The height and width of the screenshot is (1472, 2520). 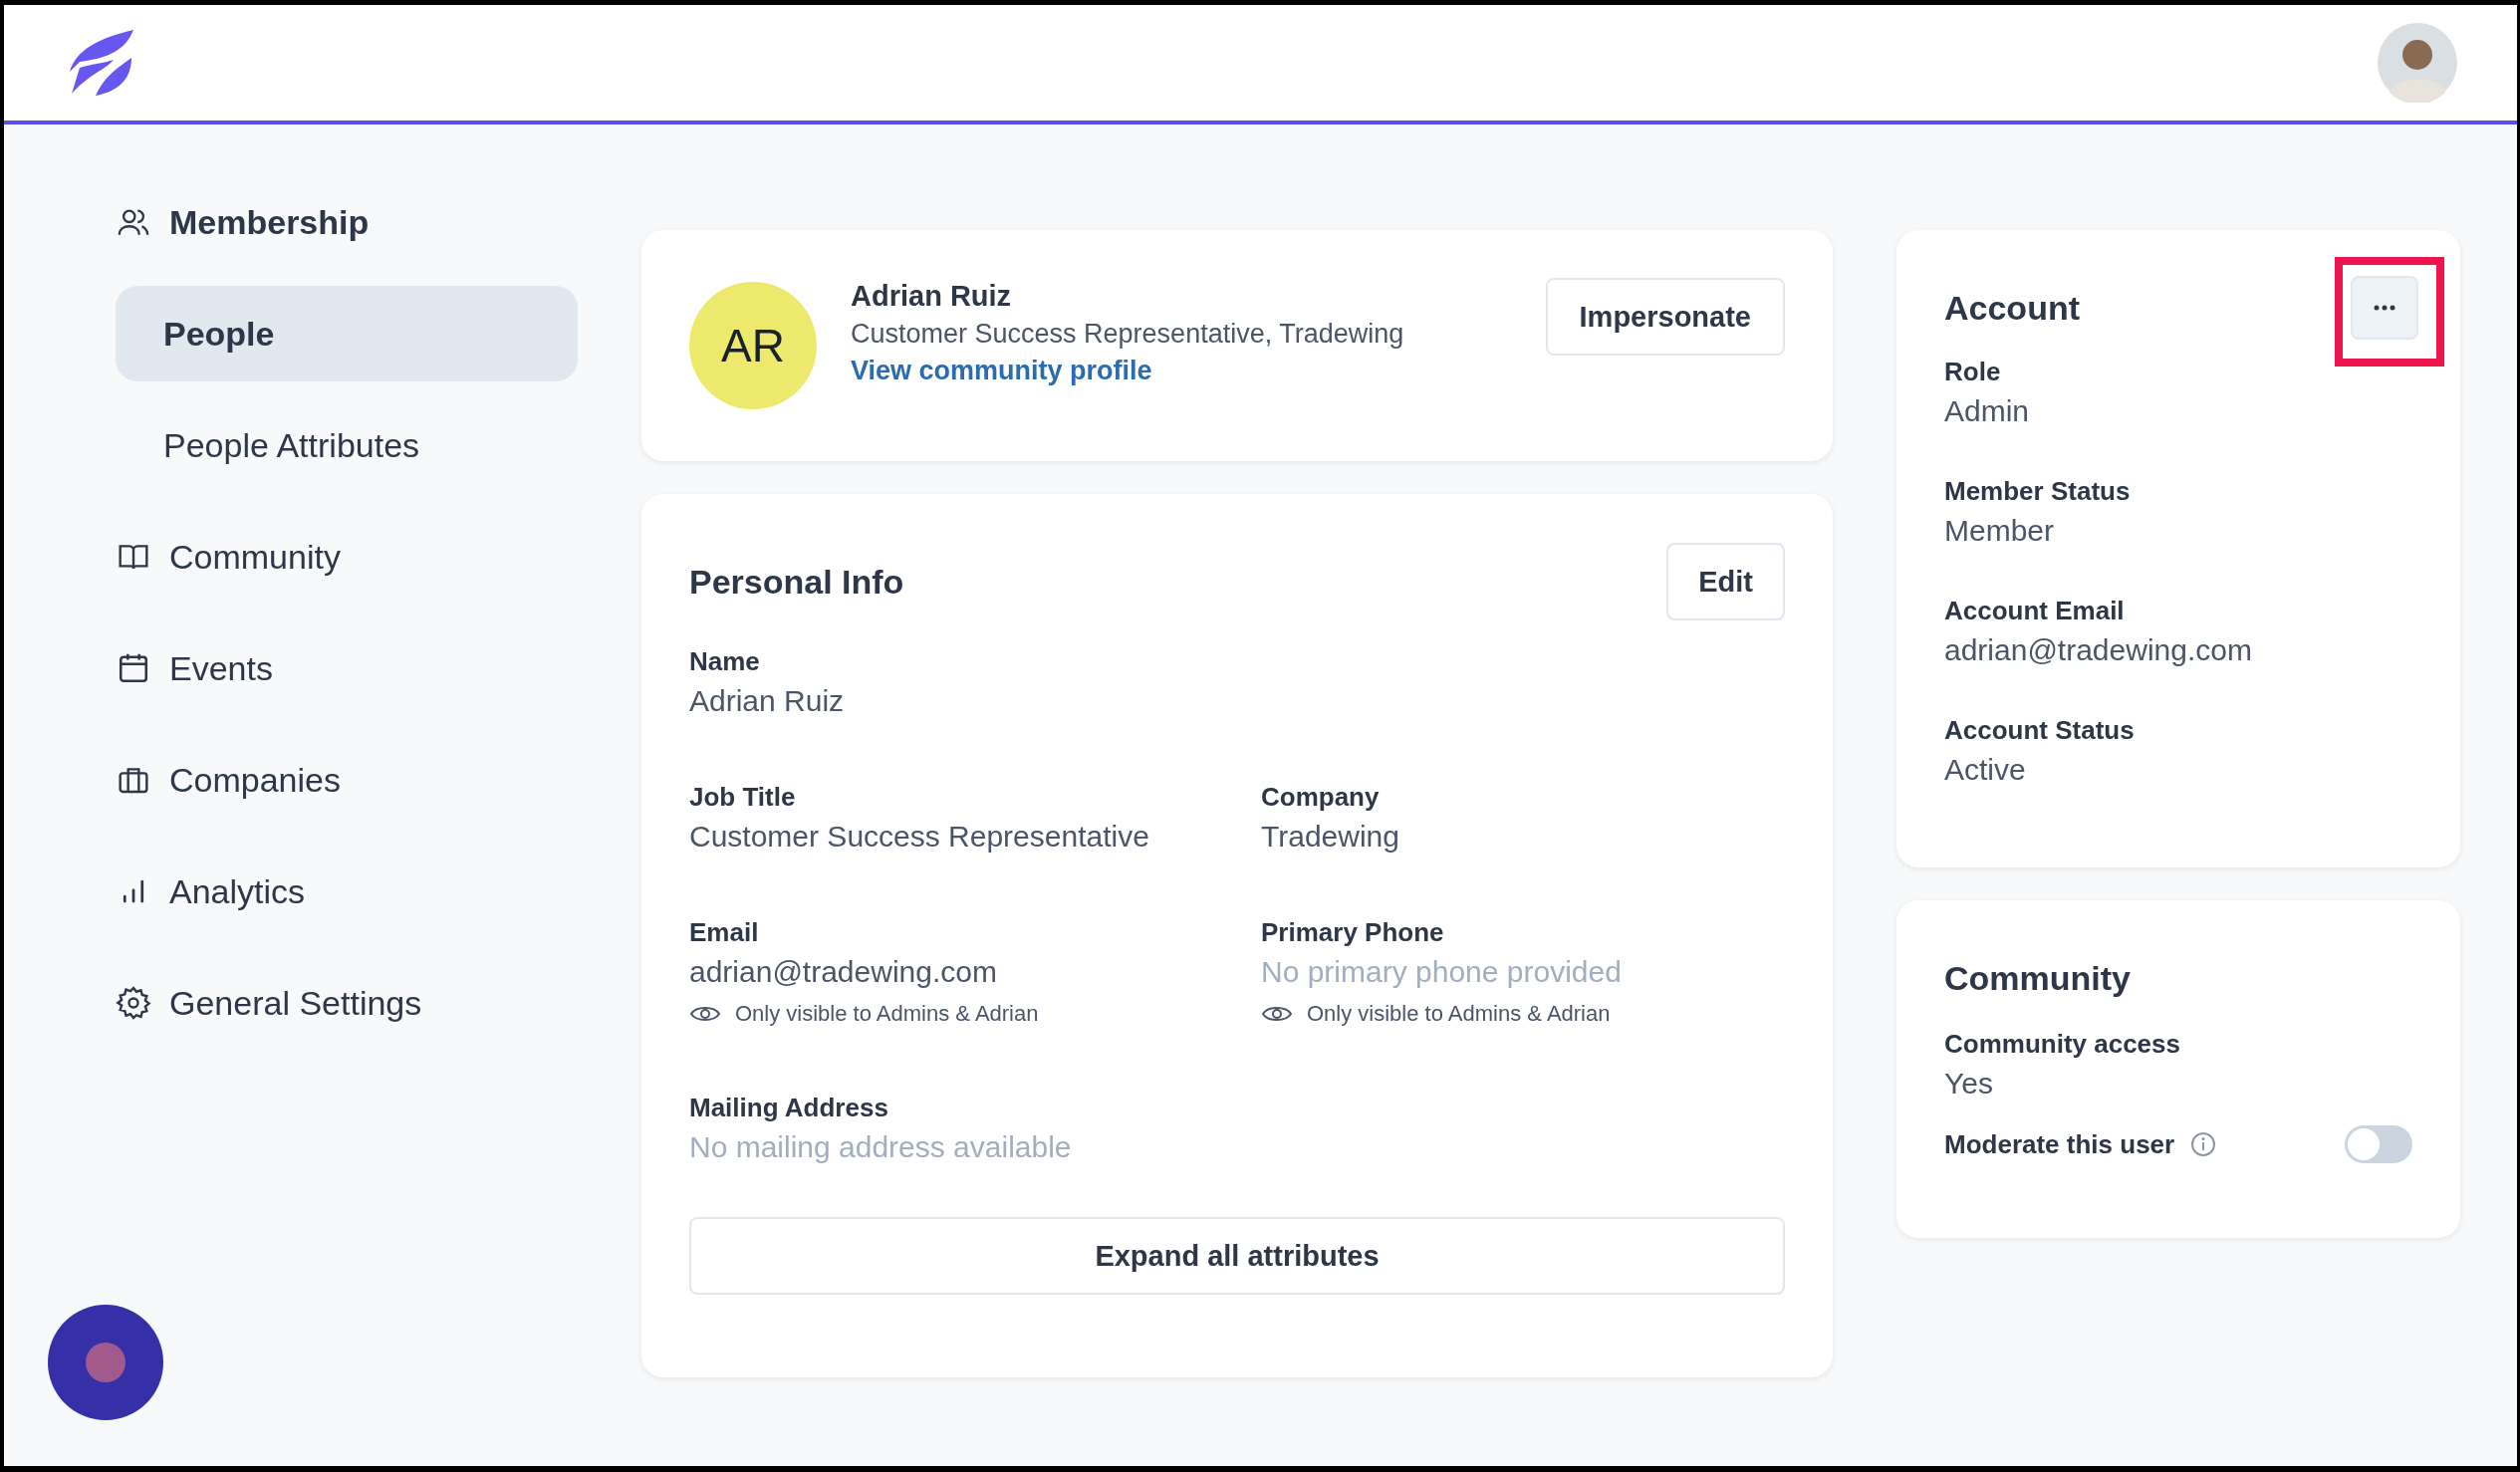 What do you see at coordinates (919, 837) in the screenshot?
I see `field-value: Customer Success Representative` at bounding box center [919, 837].